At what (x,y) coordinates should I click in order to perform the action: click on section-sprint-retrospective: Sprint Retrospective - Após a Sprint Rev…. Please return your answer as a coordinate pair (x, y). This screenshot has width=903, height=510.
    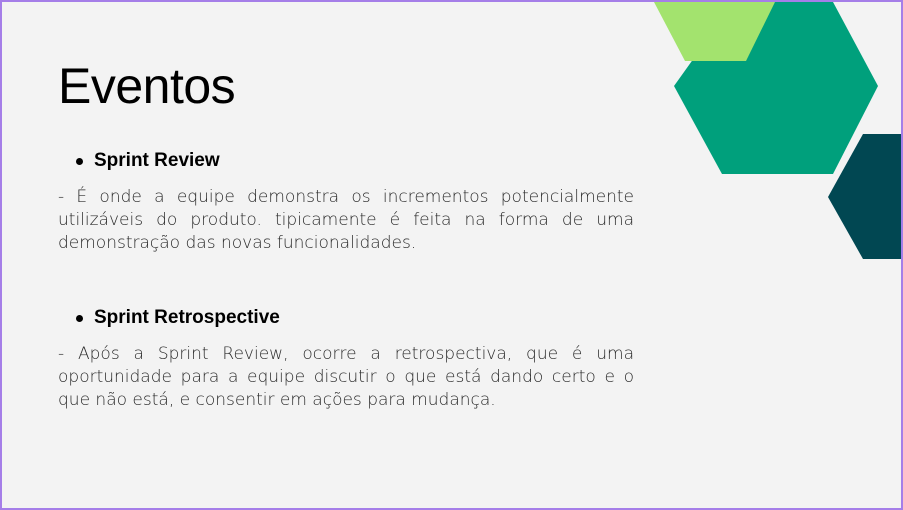
    Looking at the image, I should click on (346, 358).